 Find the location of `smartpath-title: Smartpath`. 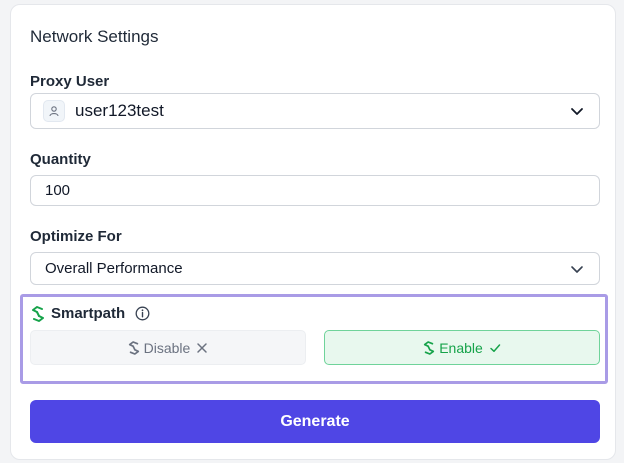

smartpath-title: Smartpath is located at coordinates (88, 313).